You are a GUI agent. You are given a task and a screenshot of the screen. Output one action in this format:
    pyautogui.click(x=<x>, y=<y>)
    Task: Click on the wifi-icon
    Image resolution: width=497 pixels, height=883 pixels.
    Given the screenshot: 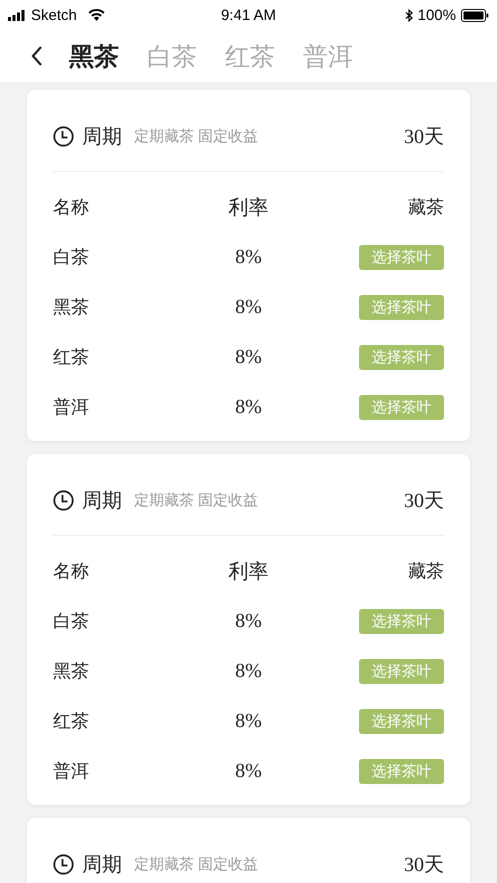 What is the action you would take?
    pyautogui.click(x=96, y=15)
    